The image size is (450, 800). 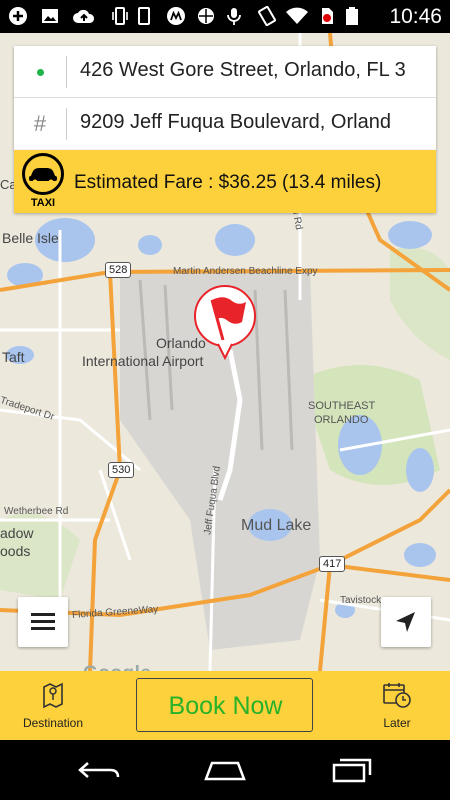 I want to click on battery-icon, so click(x=352, y=16).